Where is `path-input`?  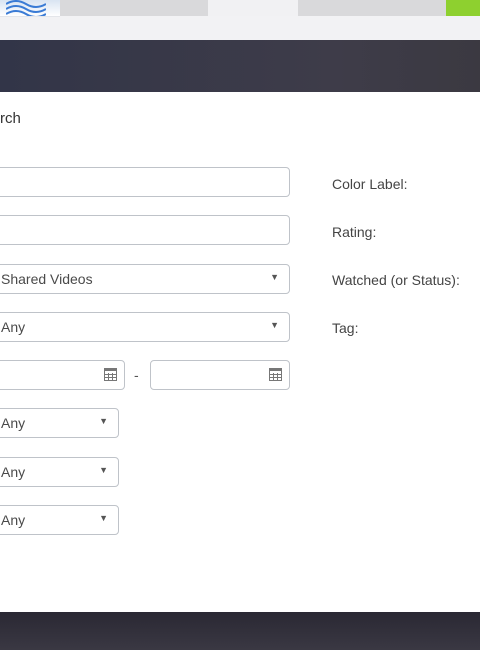
path-input is located at coordinates (145, 230).